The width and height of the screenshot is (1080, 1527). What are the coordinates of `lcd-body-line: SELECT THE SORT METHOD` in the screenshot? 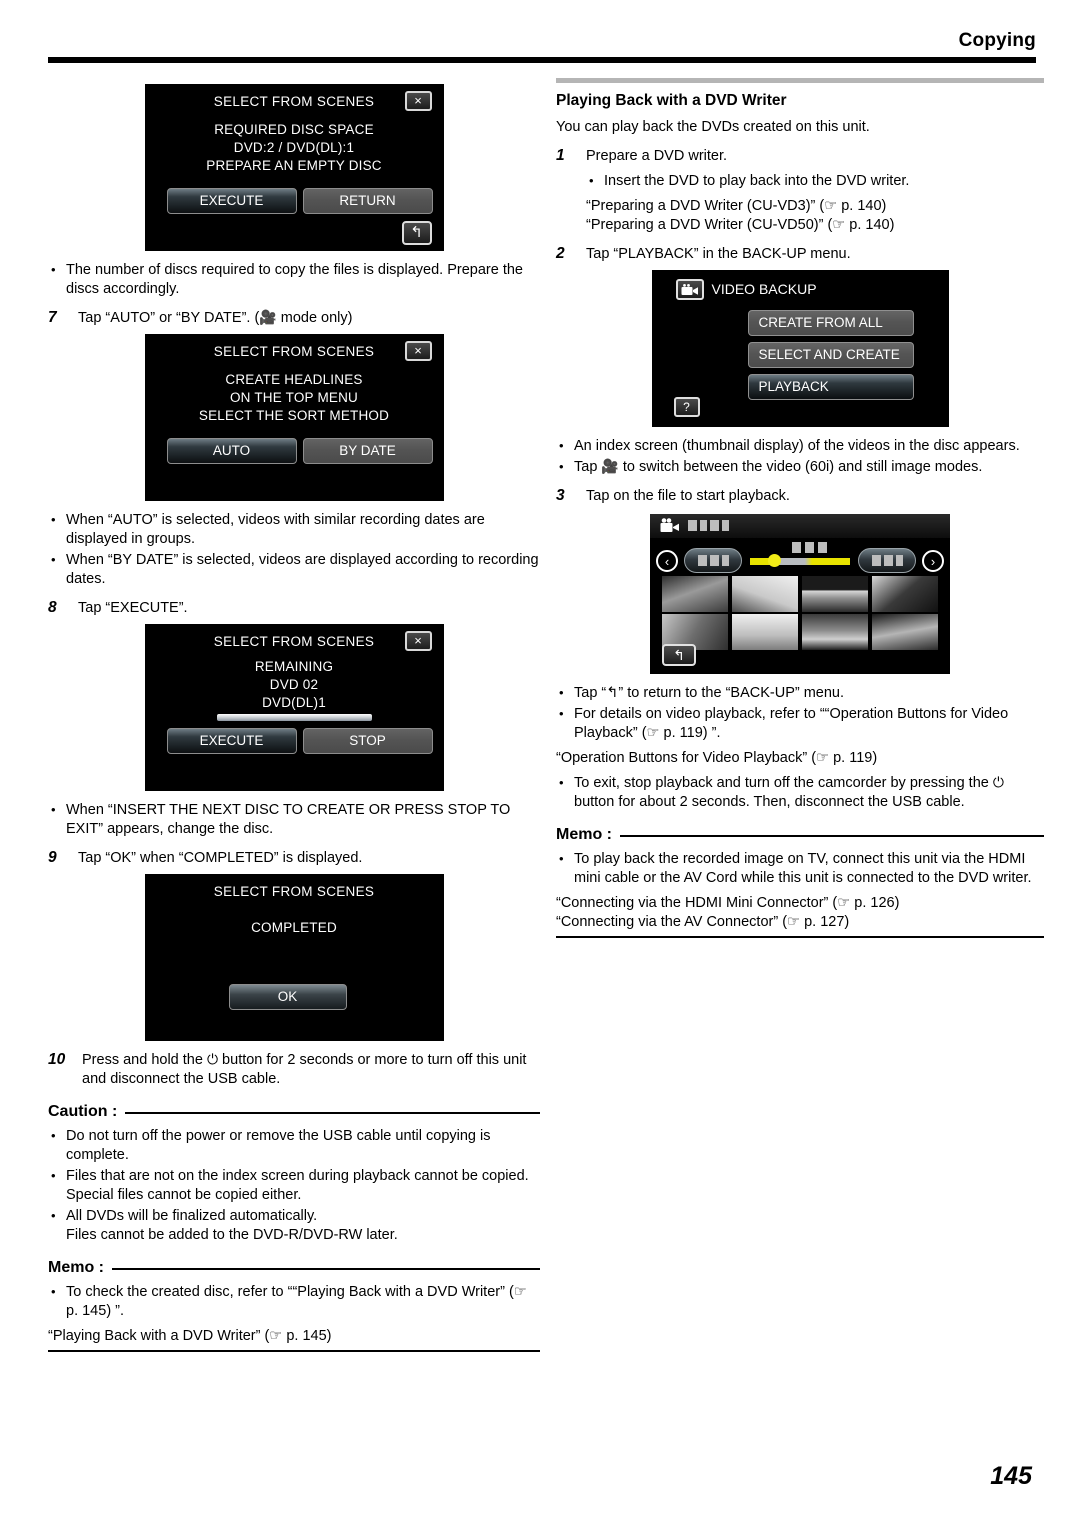 It's located at (294, 415).